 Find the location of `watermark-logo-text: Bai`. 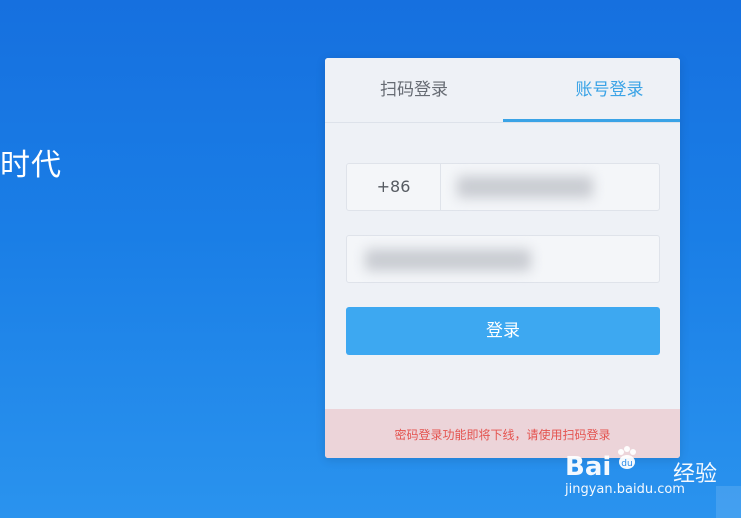

watermark-logo-text: Bai is located at coordinates (588, 467).